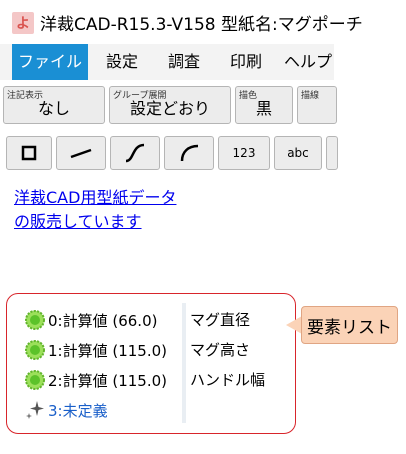 The image size is (406, 454). I want to click on group-expand-button: グループ展開 設定どおり, so click(170, 105).